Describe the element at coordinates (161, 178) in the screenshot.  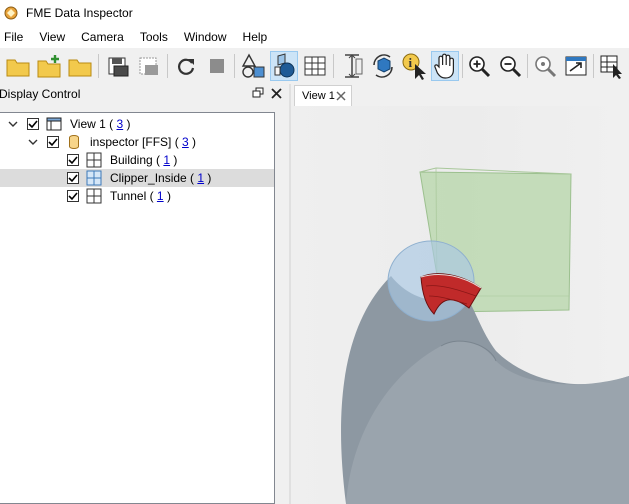
I see `tree-label-layer: Clipper_Inside ( 1 )` at that location.